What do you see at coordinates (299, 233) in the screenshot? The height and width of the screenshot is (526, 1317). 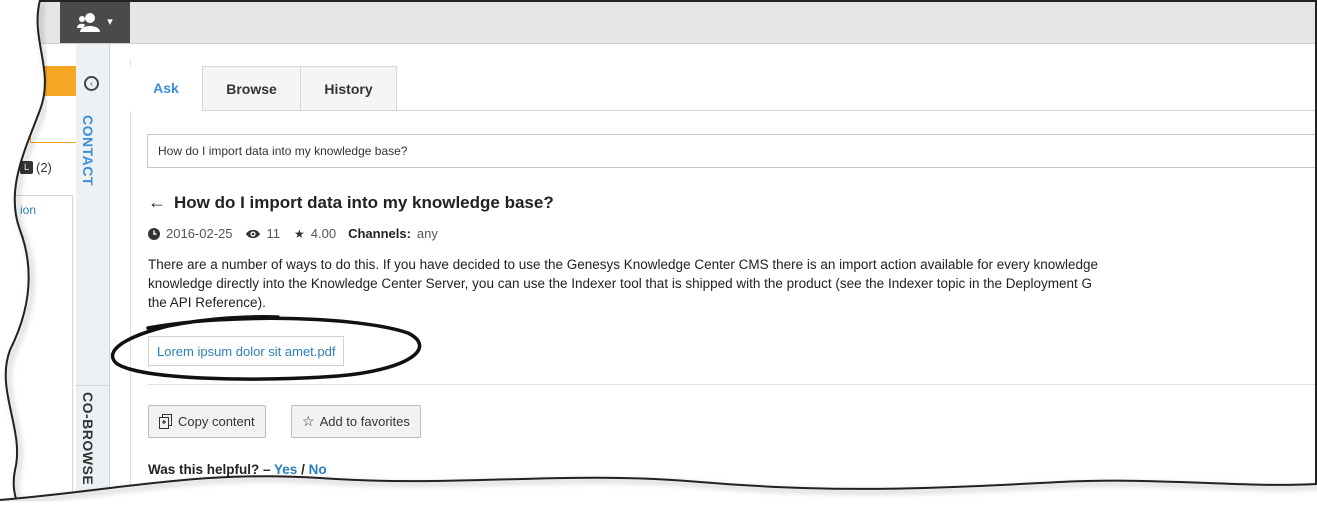 I see `star-icon: ★` at bounding box center [299, 233].